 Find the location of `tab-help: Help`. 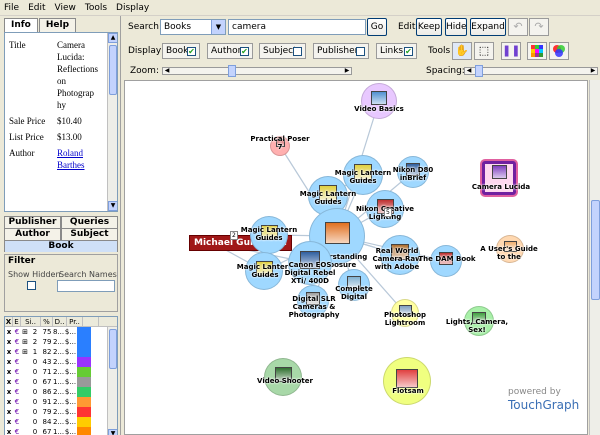

tab-help: Help is located at coordinates (57, 25).